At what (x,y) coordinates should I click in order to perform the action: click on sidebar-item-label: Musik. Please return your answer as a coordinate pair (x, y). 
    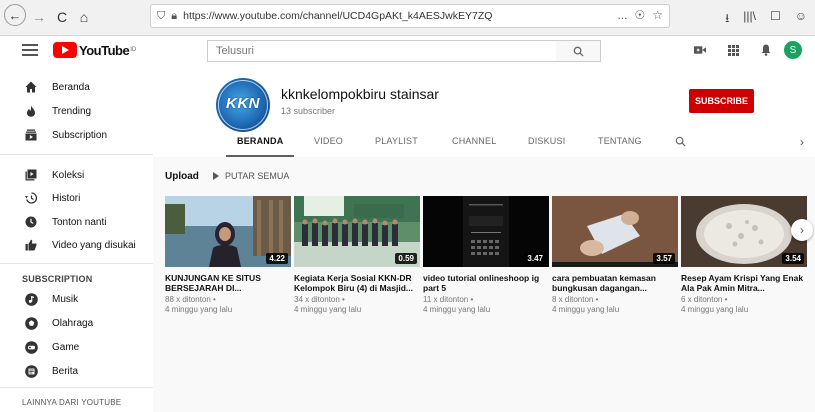
    Looking at the image, I should click on (65, 299).